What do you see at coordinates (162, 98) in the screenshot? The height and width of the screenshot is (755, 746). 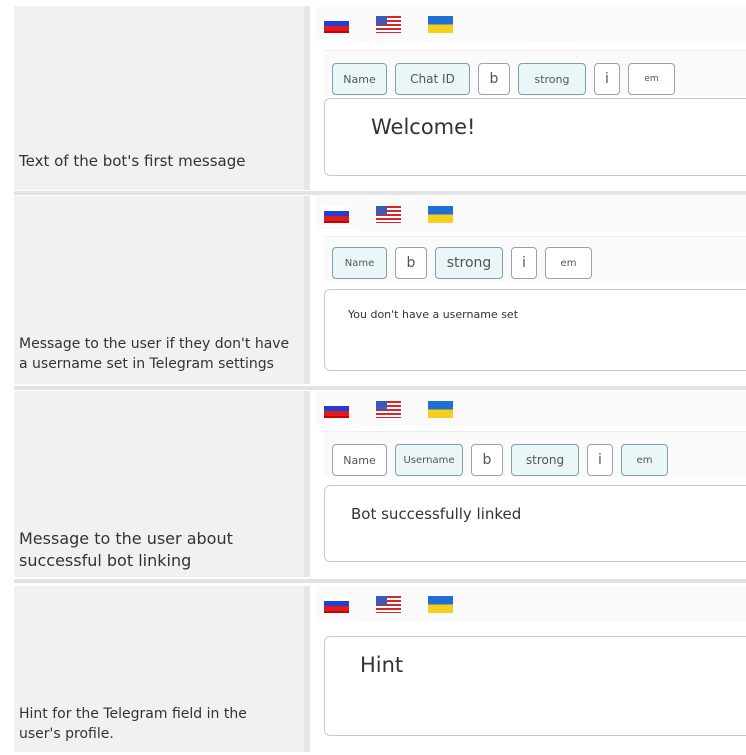 I see `field-label-cell: Text of the bot's first message` at bounding box center [162, 98].